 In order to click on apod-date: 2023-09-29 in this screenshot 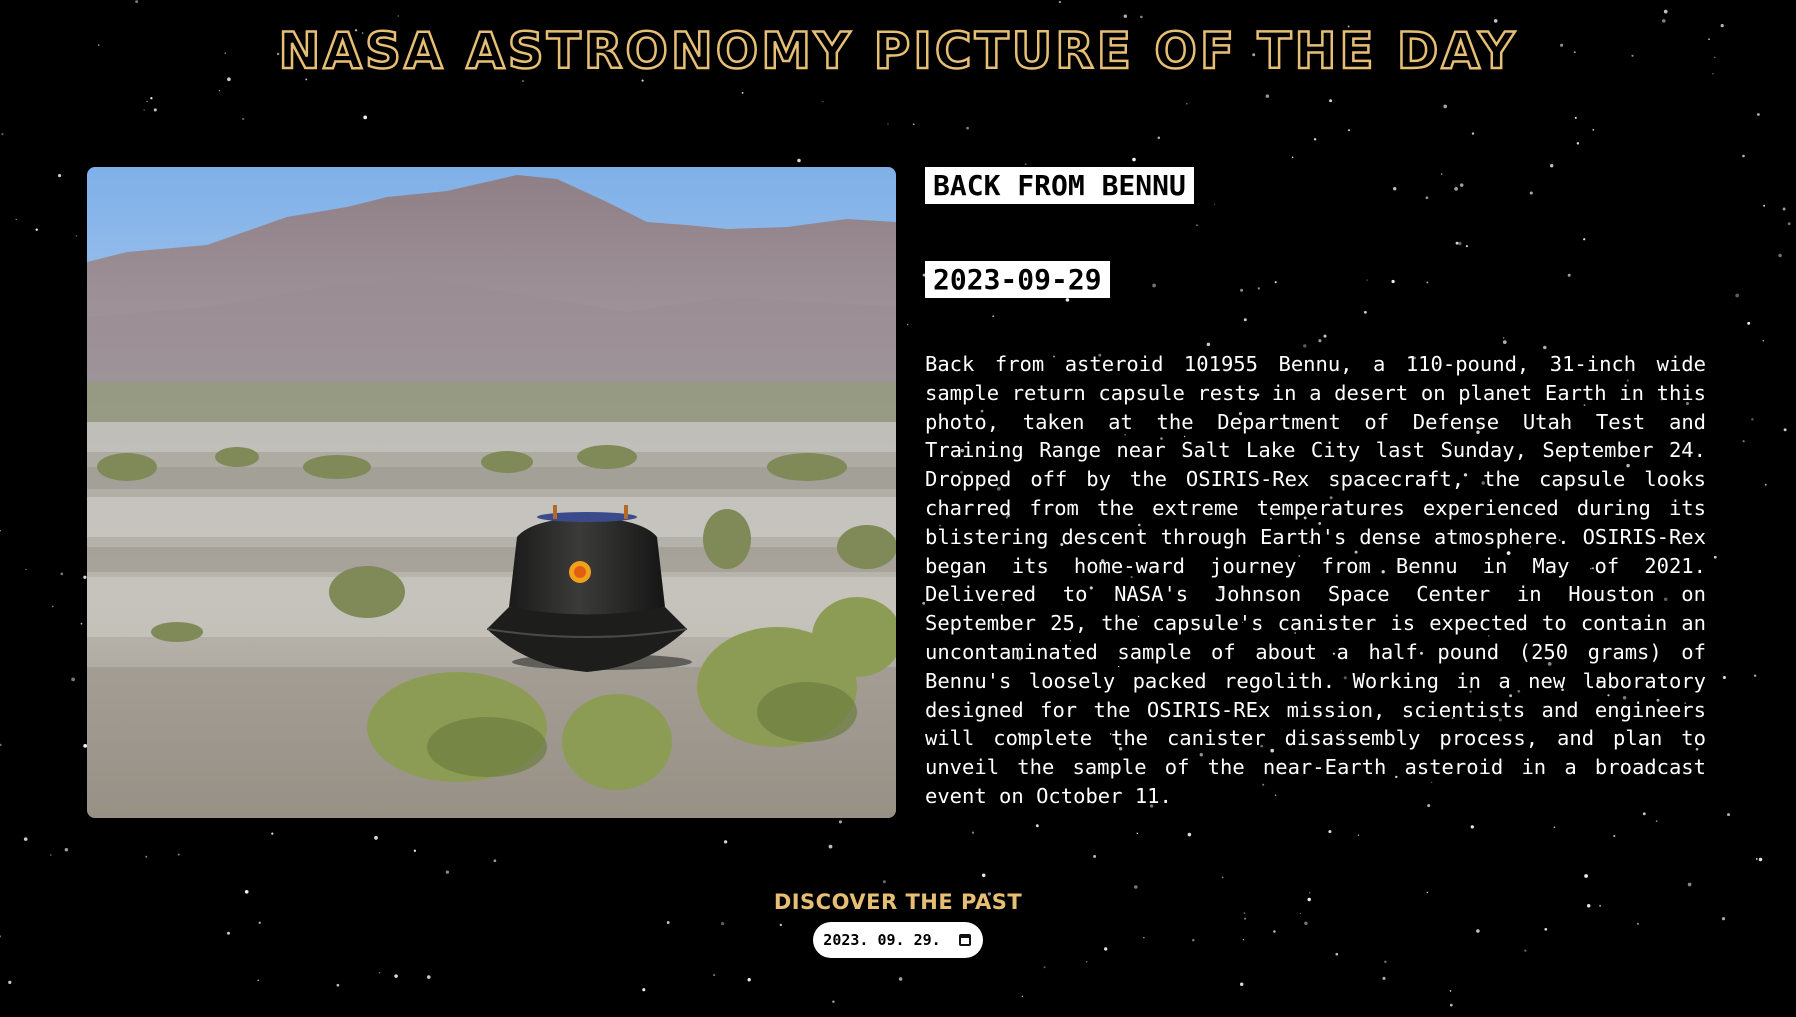, I will do `click(1017, 279)`.